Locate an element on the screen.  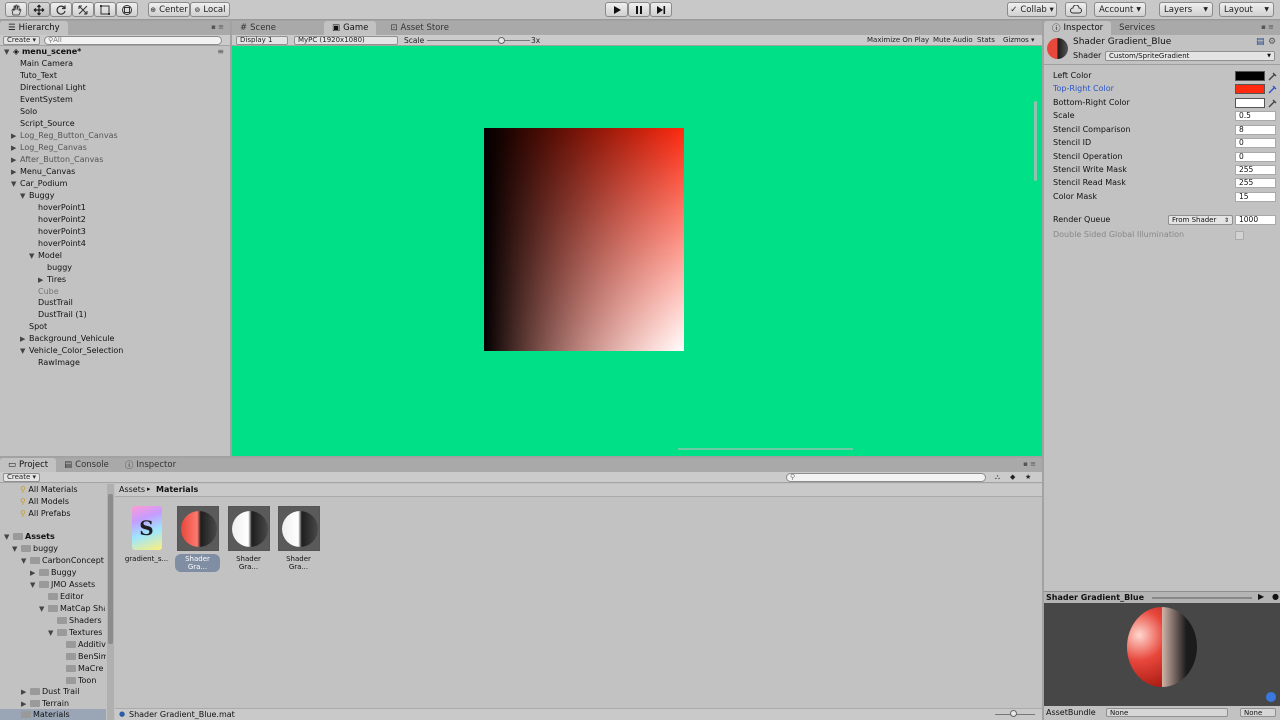
tab-project: ▭ Project is located at coordinates (28, 465).